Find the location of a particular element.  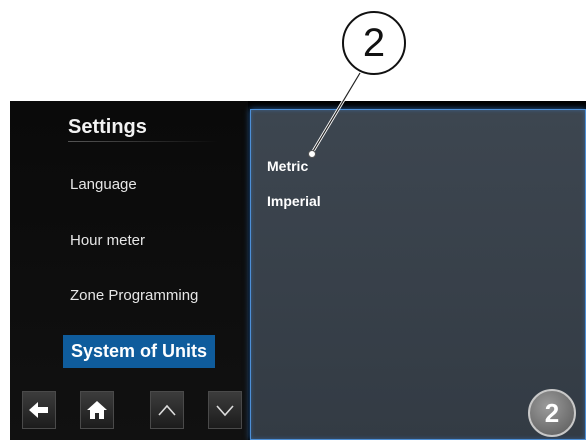

menu-item-language: Language is located at coordinates (103, 184).